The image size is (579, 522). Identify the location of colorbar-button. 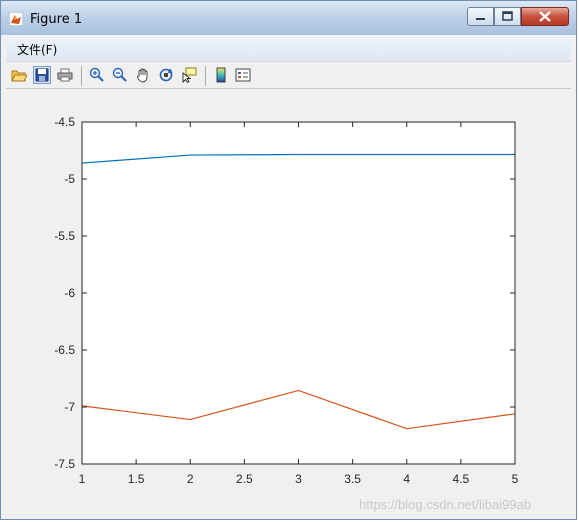
(221, 75).